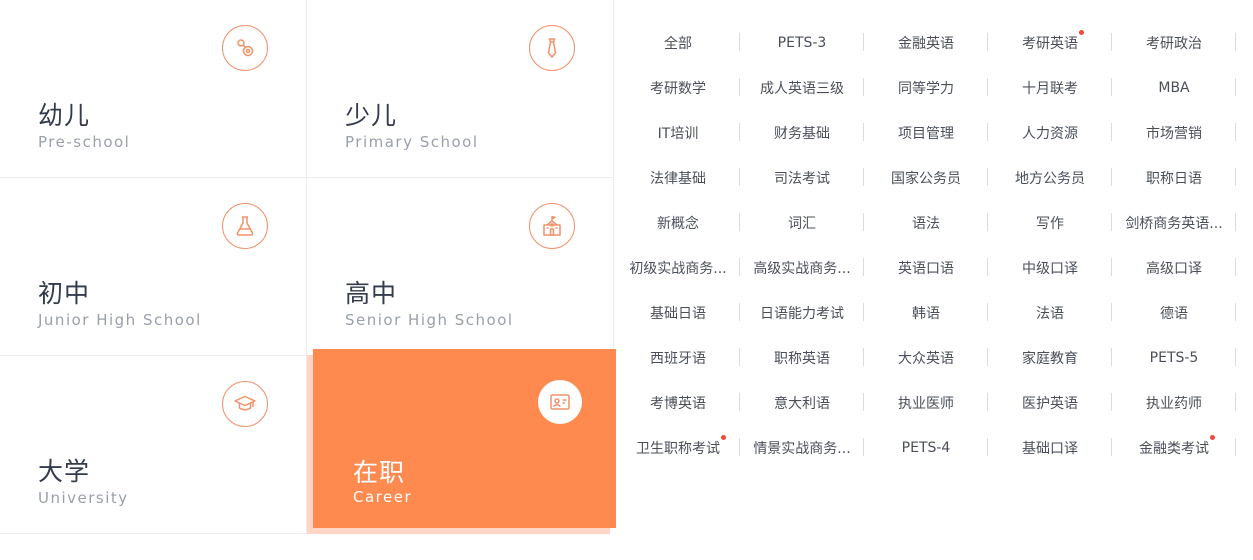  I want to click on subject-tag: 法语, so click(1050, 312).